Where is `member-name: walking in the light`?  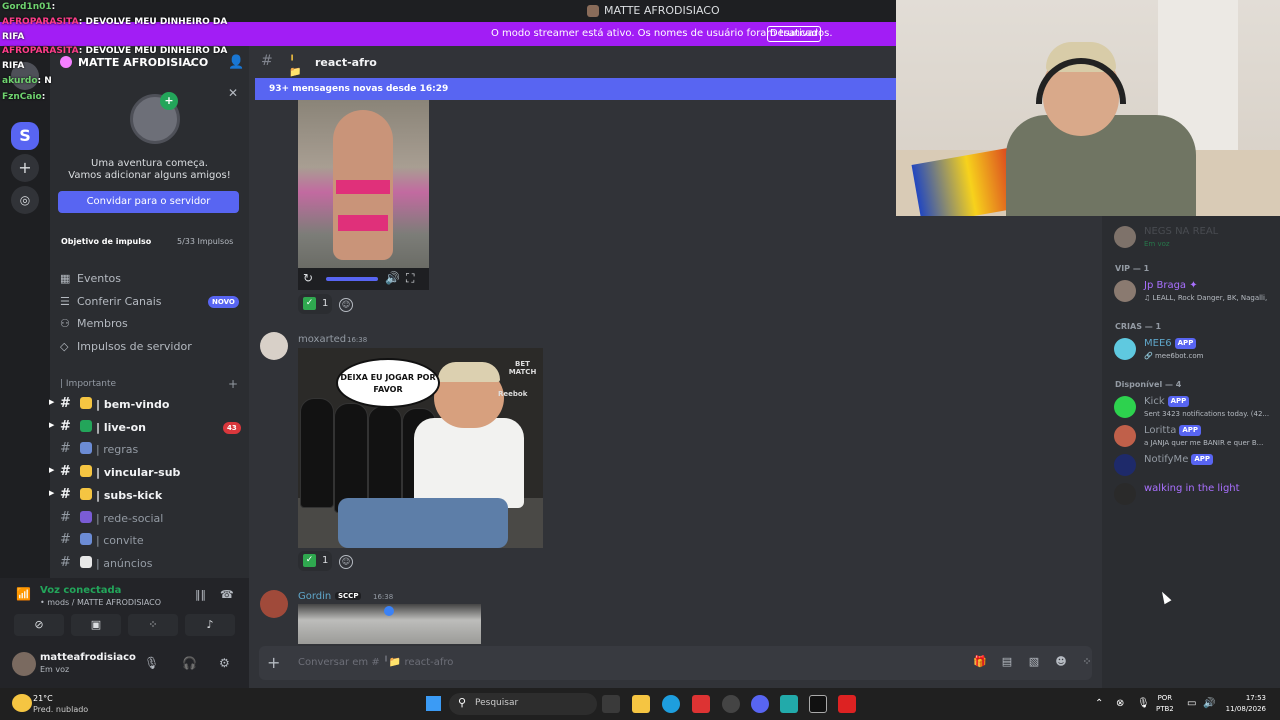 member-name: walking in the light is located at coordinates (1192, 488).